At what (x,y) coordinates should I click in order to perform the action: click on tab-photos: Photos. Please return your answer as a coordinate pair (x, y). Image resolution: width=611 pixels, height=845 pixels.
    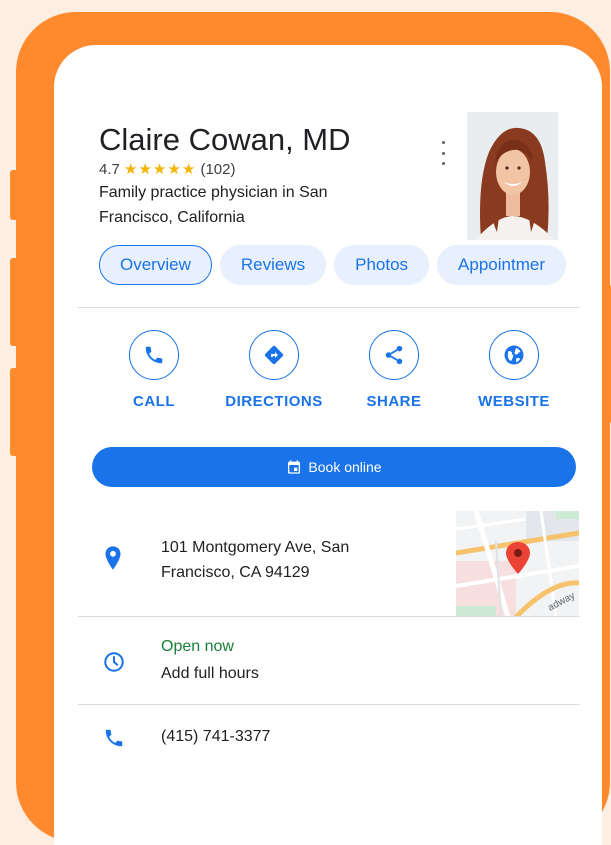
    Looking at the image, I should click on (382, 265).